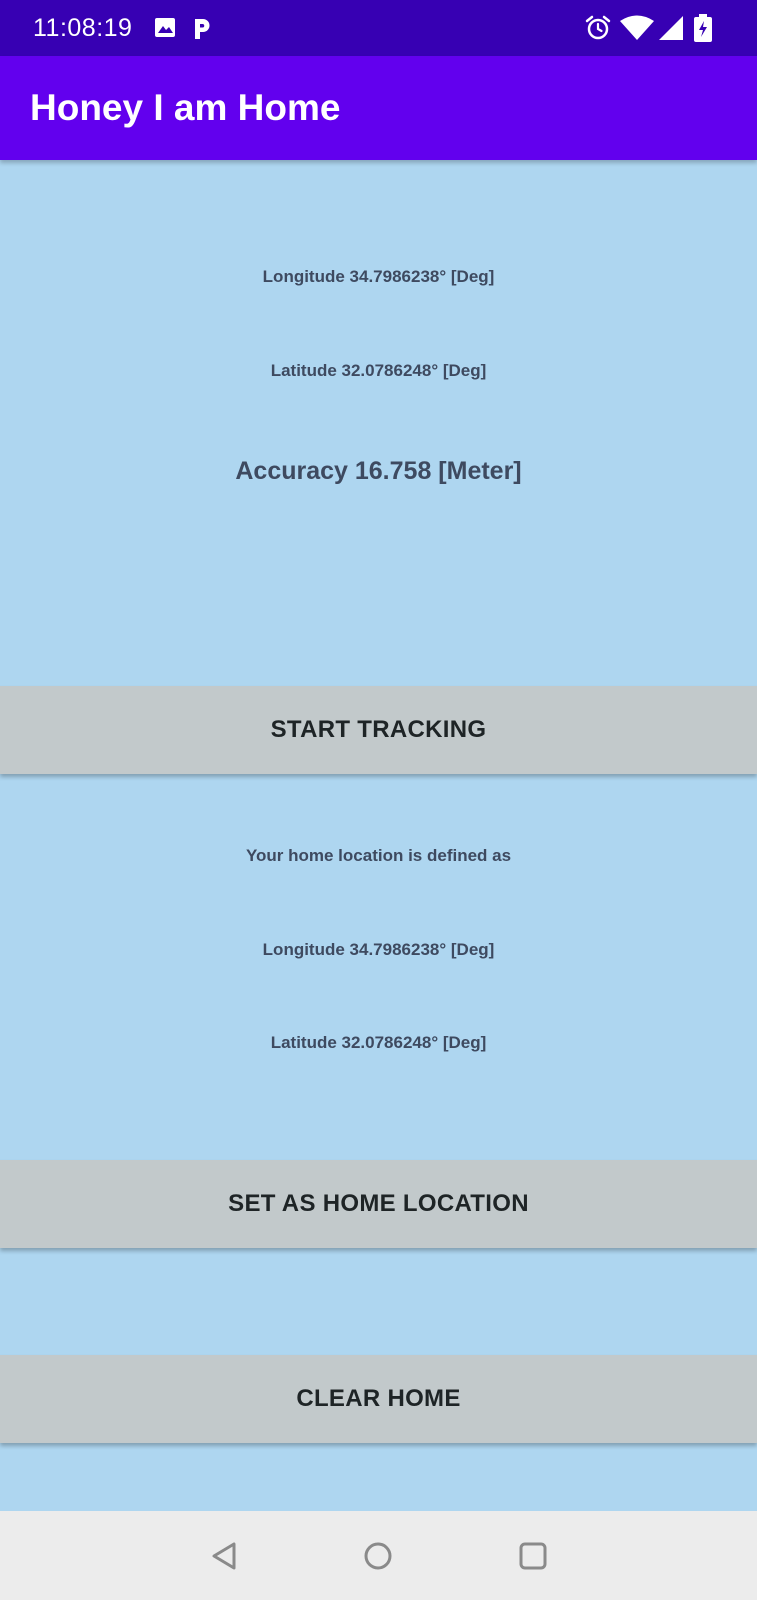 This screenshot has height=1600, width=757. I want to click on start-tracking-button: START TRACKING, so click(378, 730).